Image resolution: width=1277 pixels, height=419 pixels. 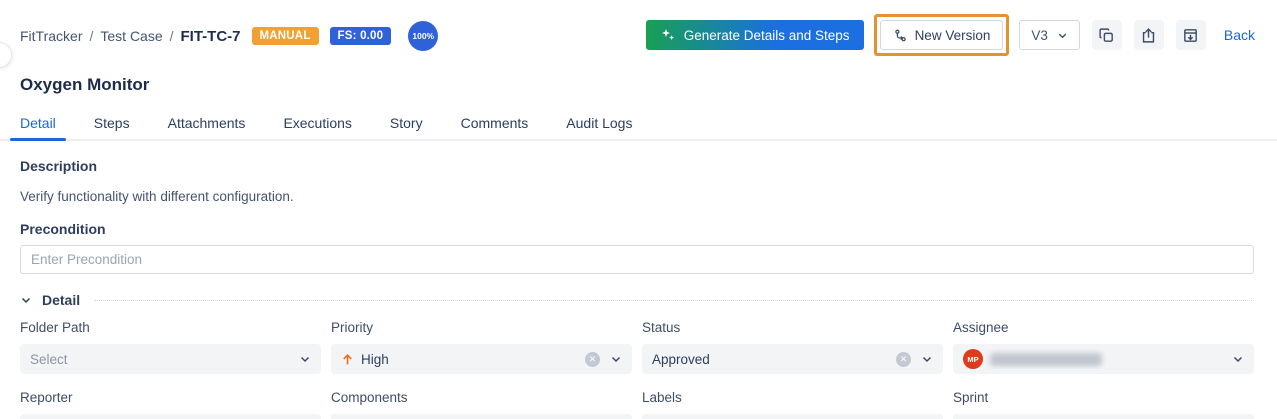 I want to click on tab-detail: Detail, so click(x=38, y=125).